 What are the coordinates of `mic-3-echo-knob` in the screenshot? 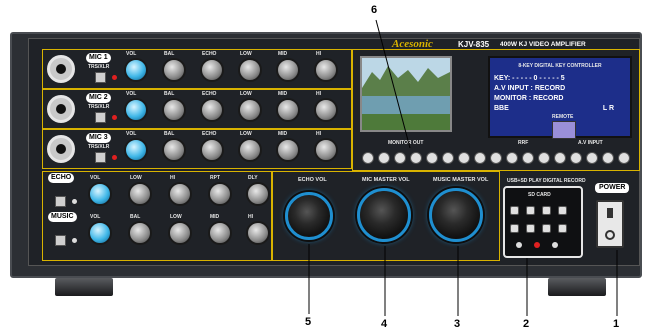 It's located at (212, 150).